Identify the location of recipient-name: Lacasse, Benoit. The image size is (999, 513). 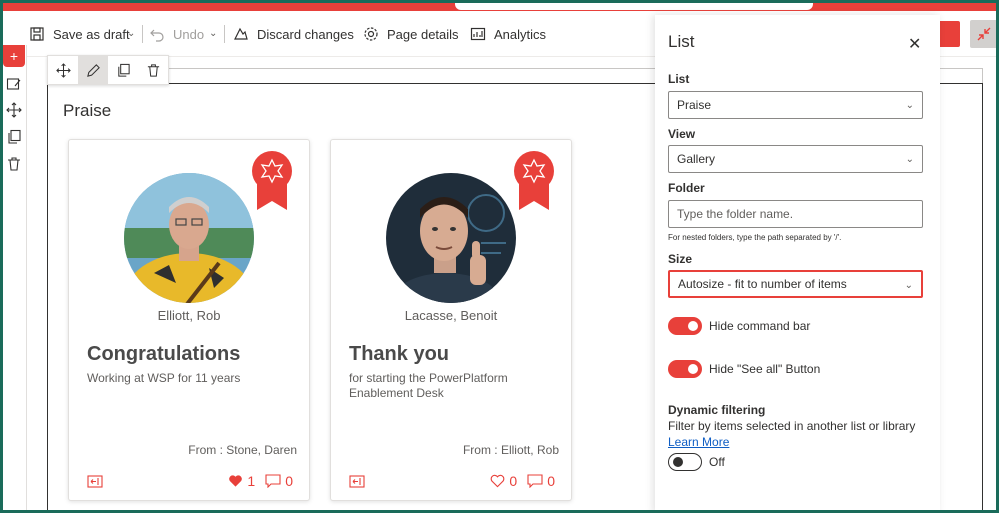
(451, 315).